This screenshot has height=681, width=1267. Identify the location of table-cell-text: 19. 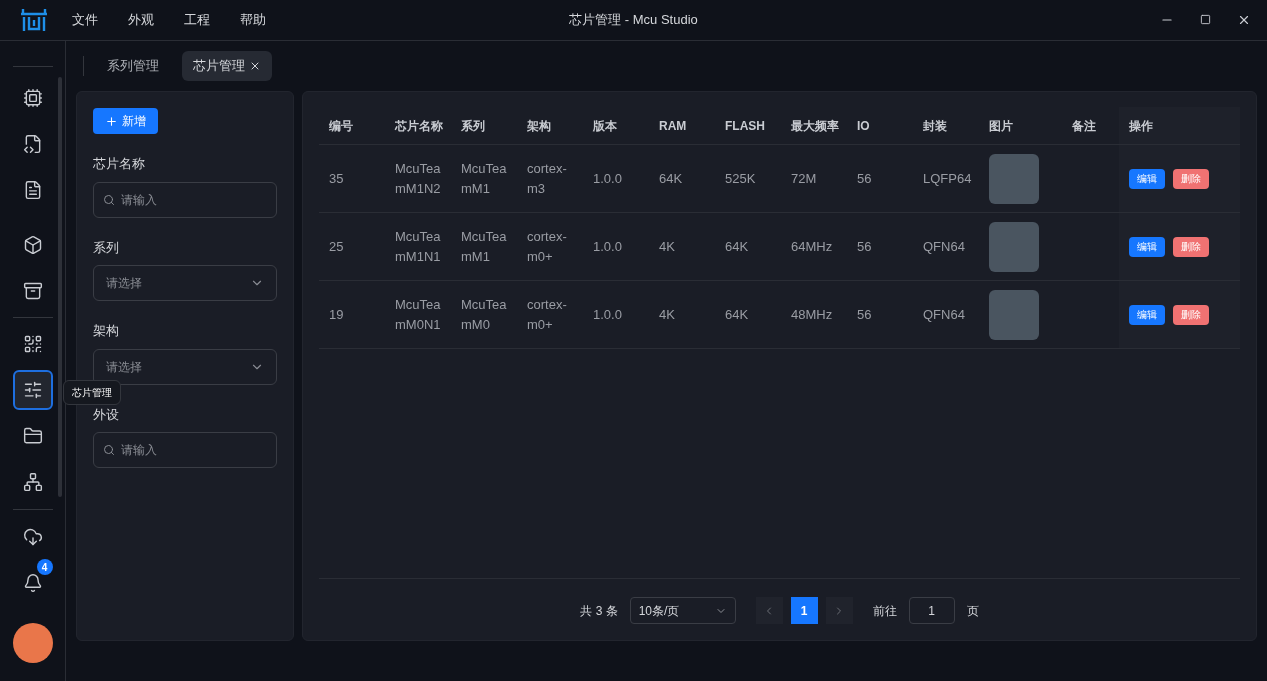
(336, 314).